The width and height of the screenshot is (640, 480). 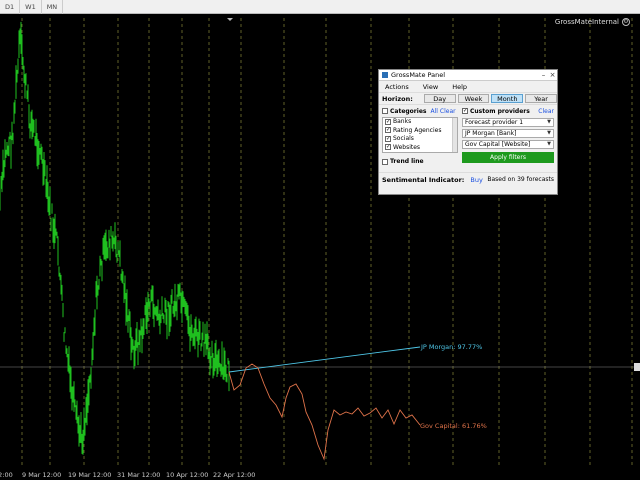 What do you see at coordinates (89, 475) in the screenshot?
I see `x-tick-label: 19 Mar 12:00` at bounding box center [89, 475].